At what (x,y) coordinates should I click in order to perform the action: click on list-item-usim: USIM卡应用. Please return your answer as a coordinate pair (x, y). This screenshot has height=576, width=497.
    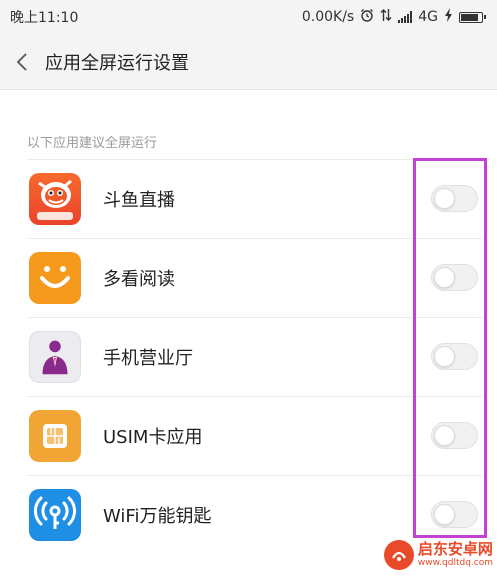
    Looking at the image, I should click on (248, 435).